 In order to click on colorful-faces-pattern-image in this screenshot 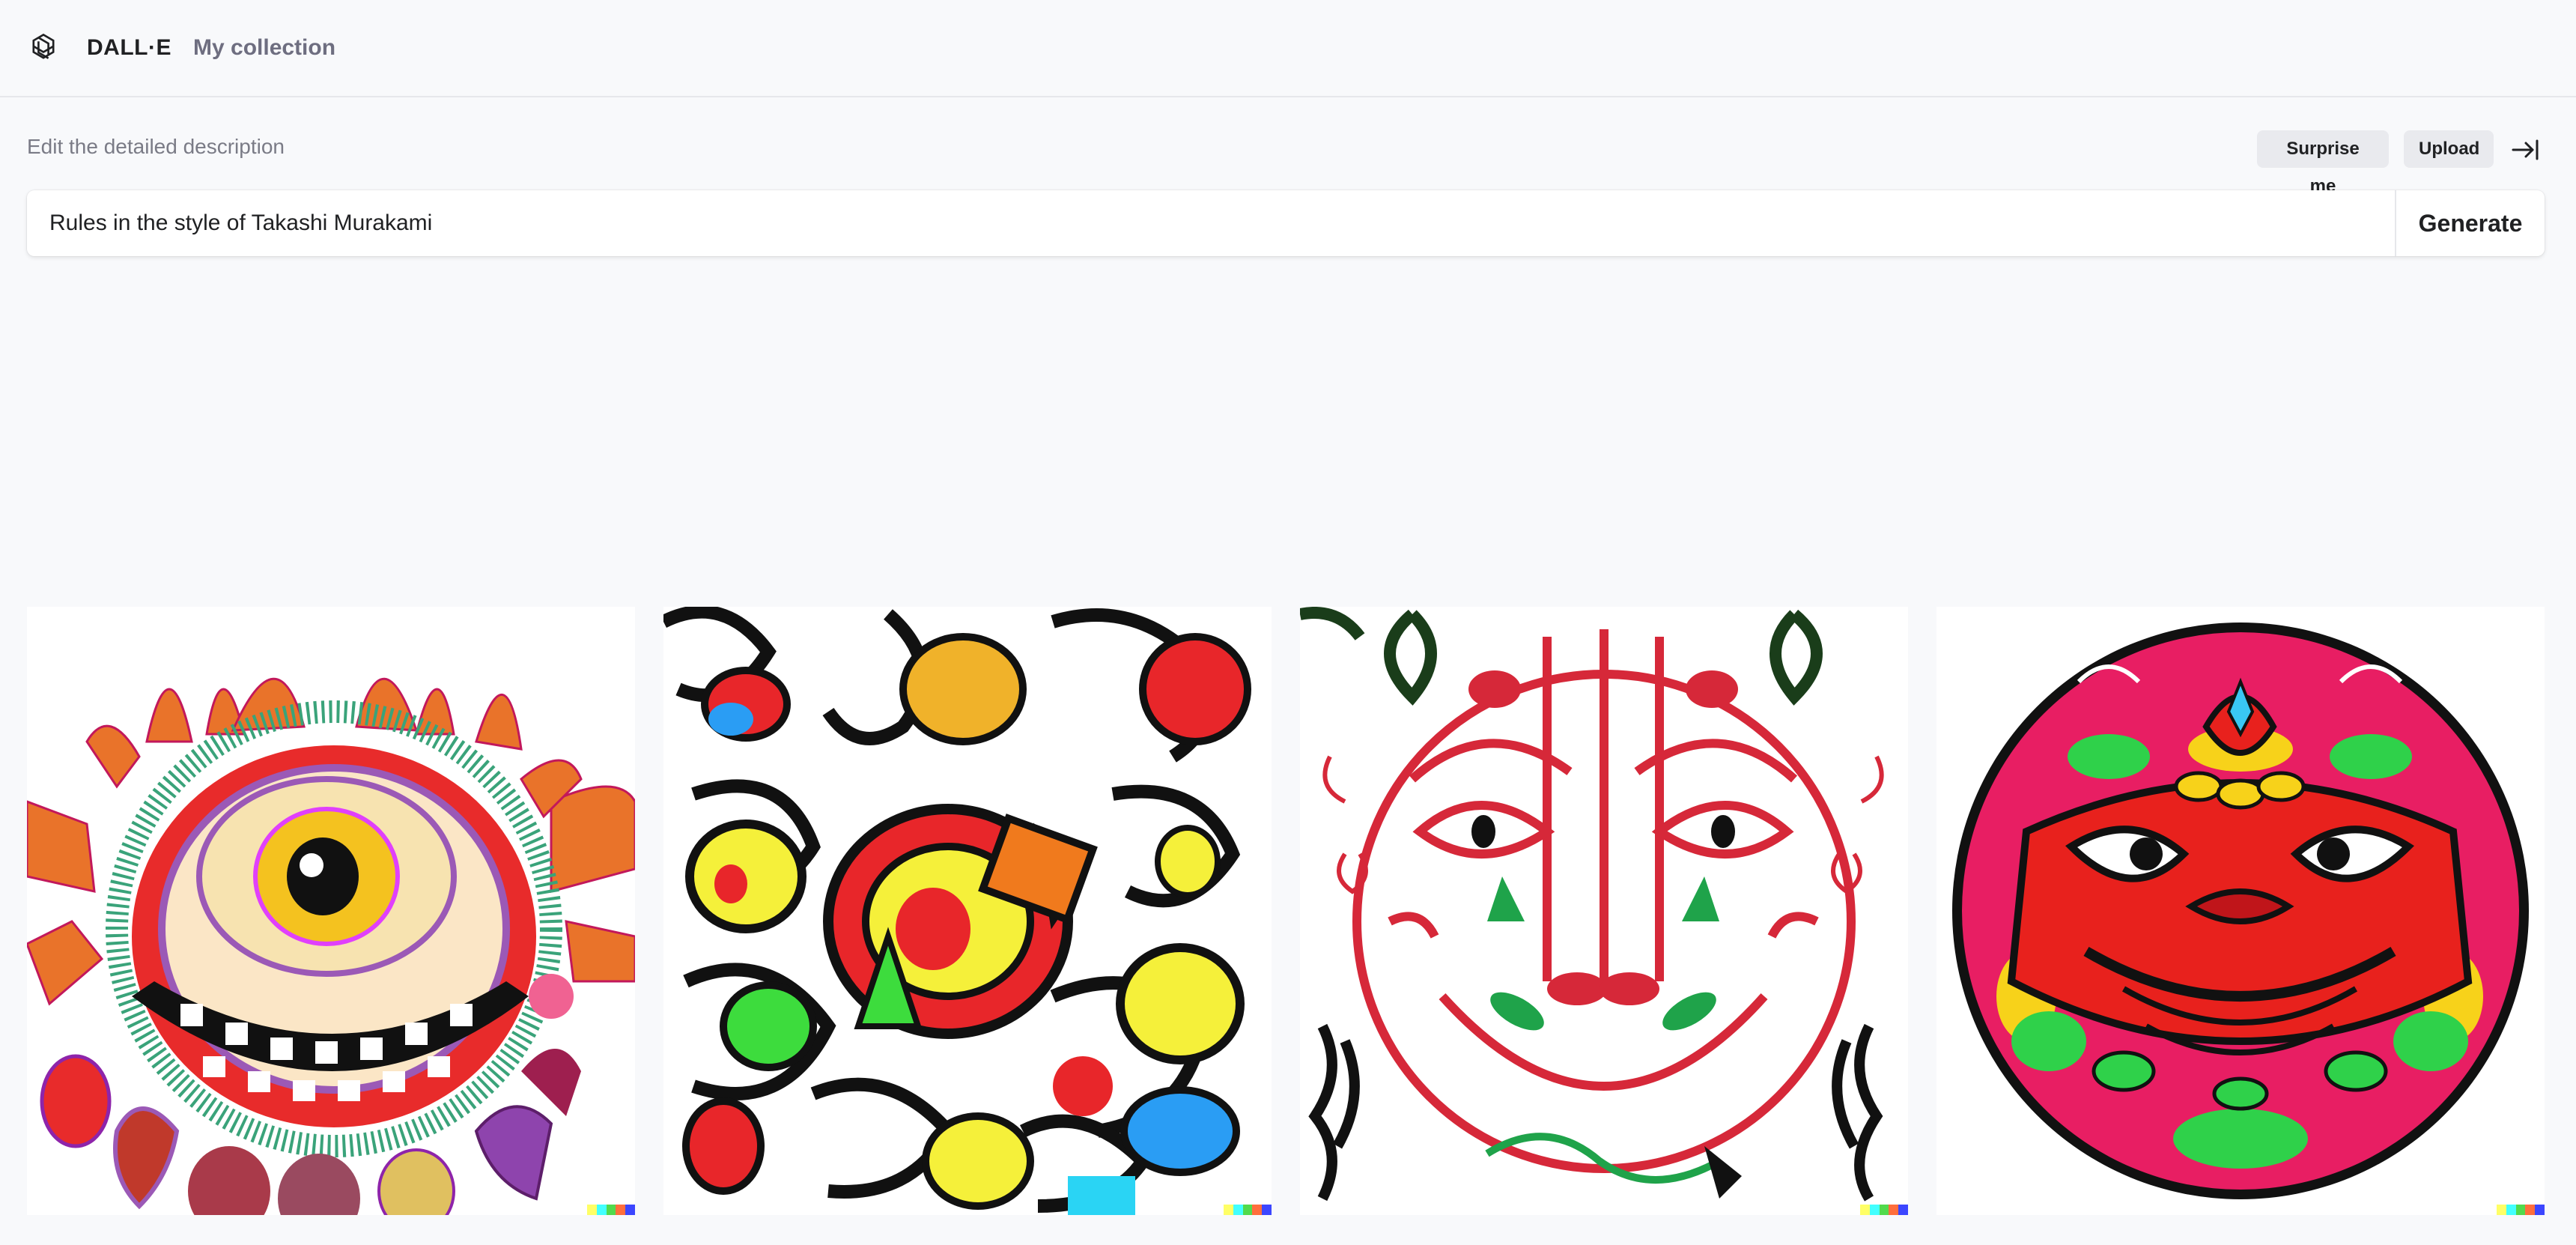, I will do `click(967, 911)`.